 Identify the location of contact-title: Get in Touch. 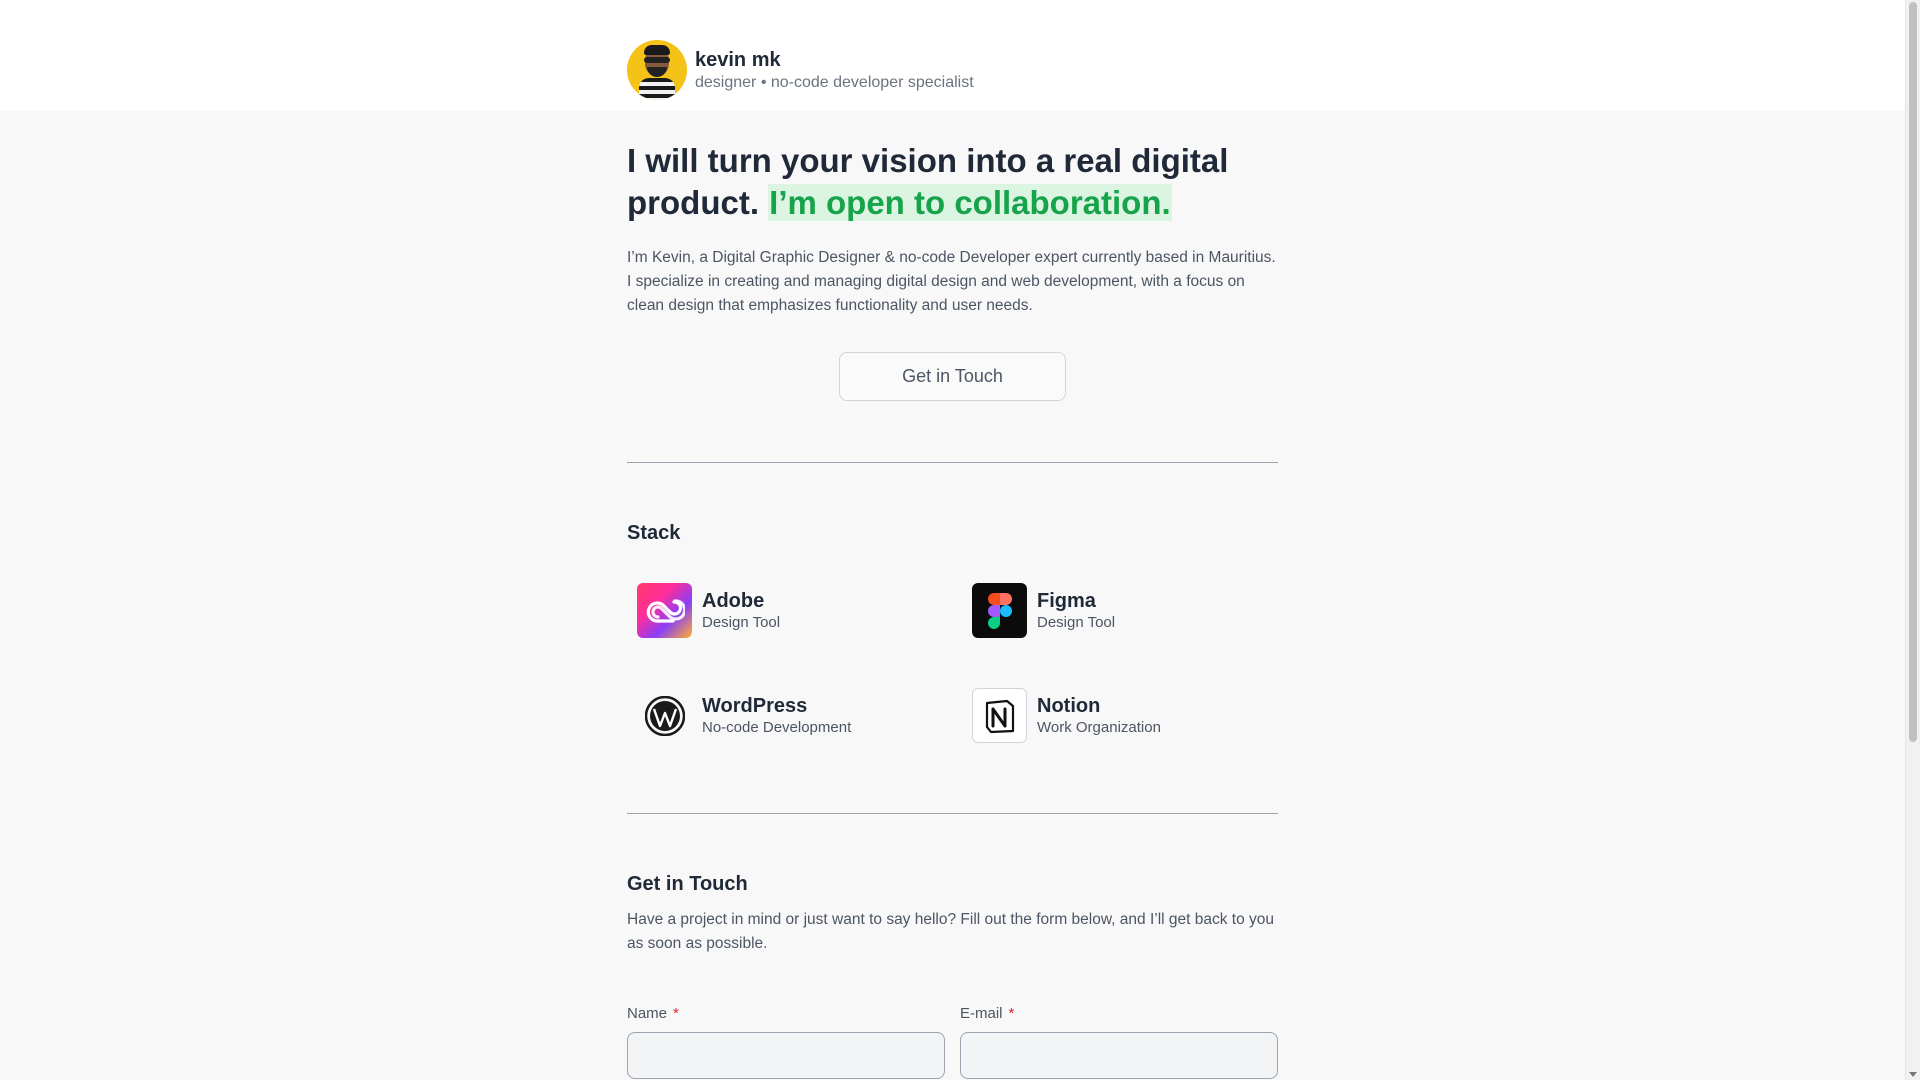
(687, 884).